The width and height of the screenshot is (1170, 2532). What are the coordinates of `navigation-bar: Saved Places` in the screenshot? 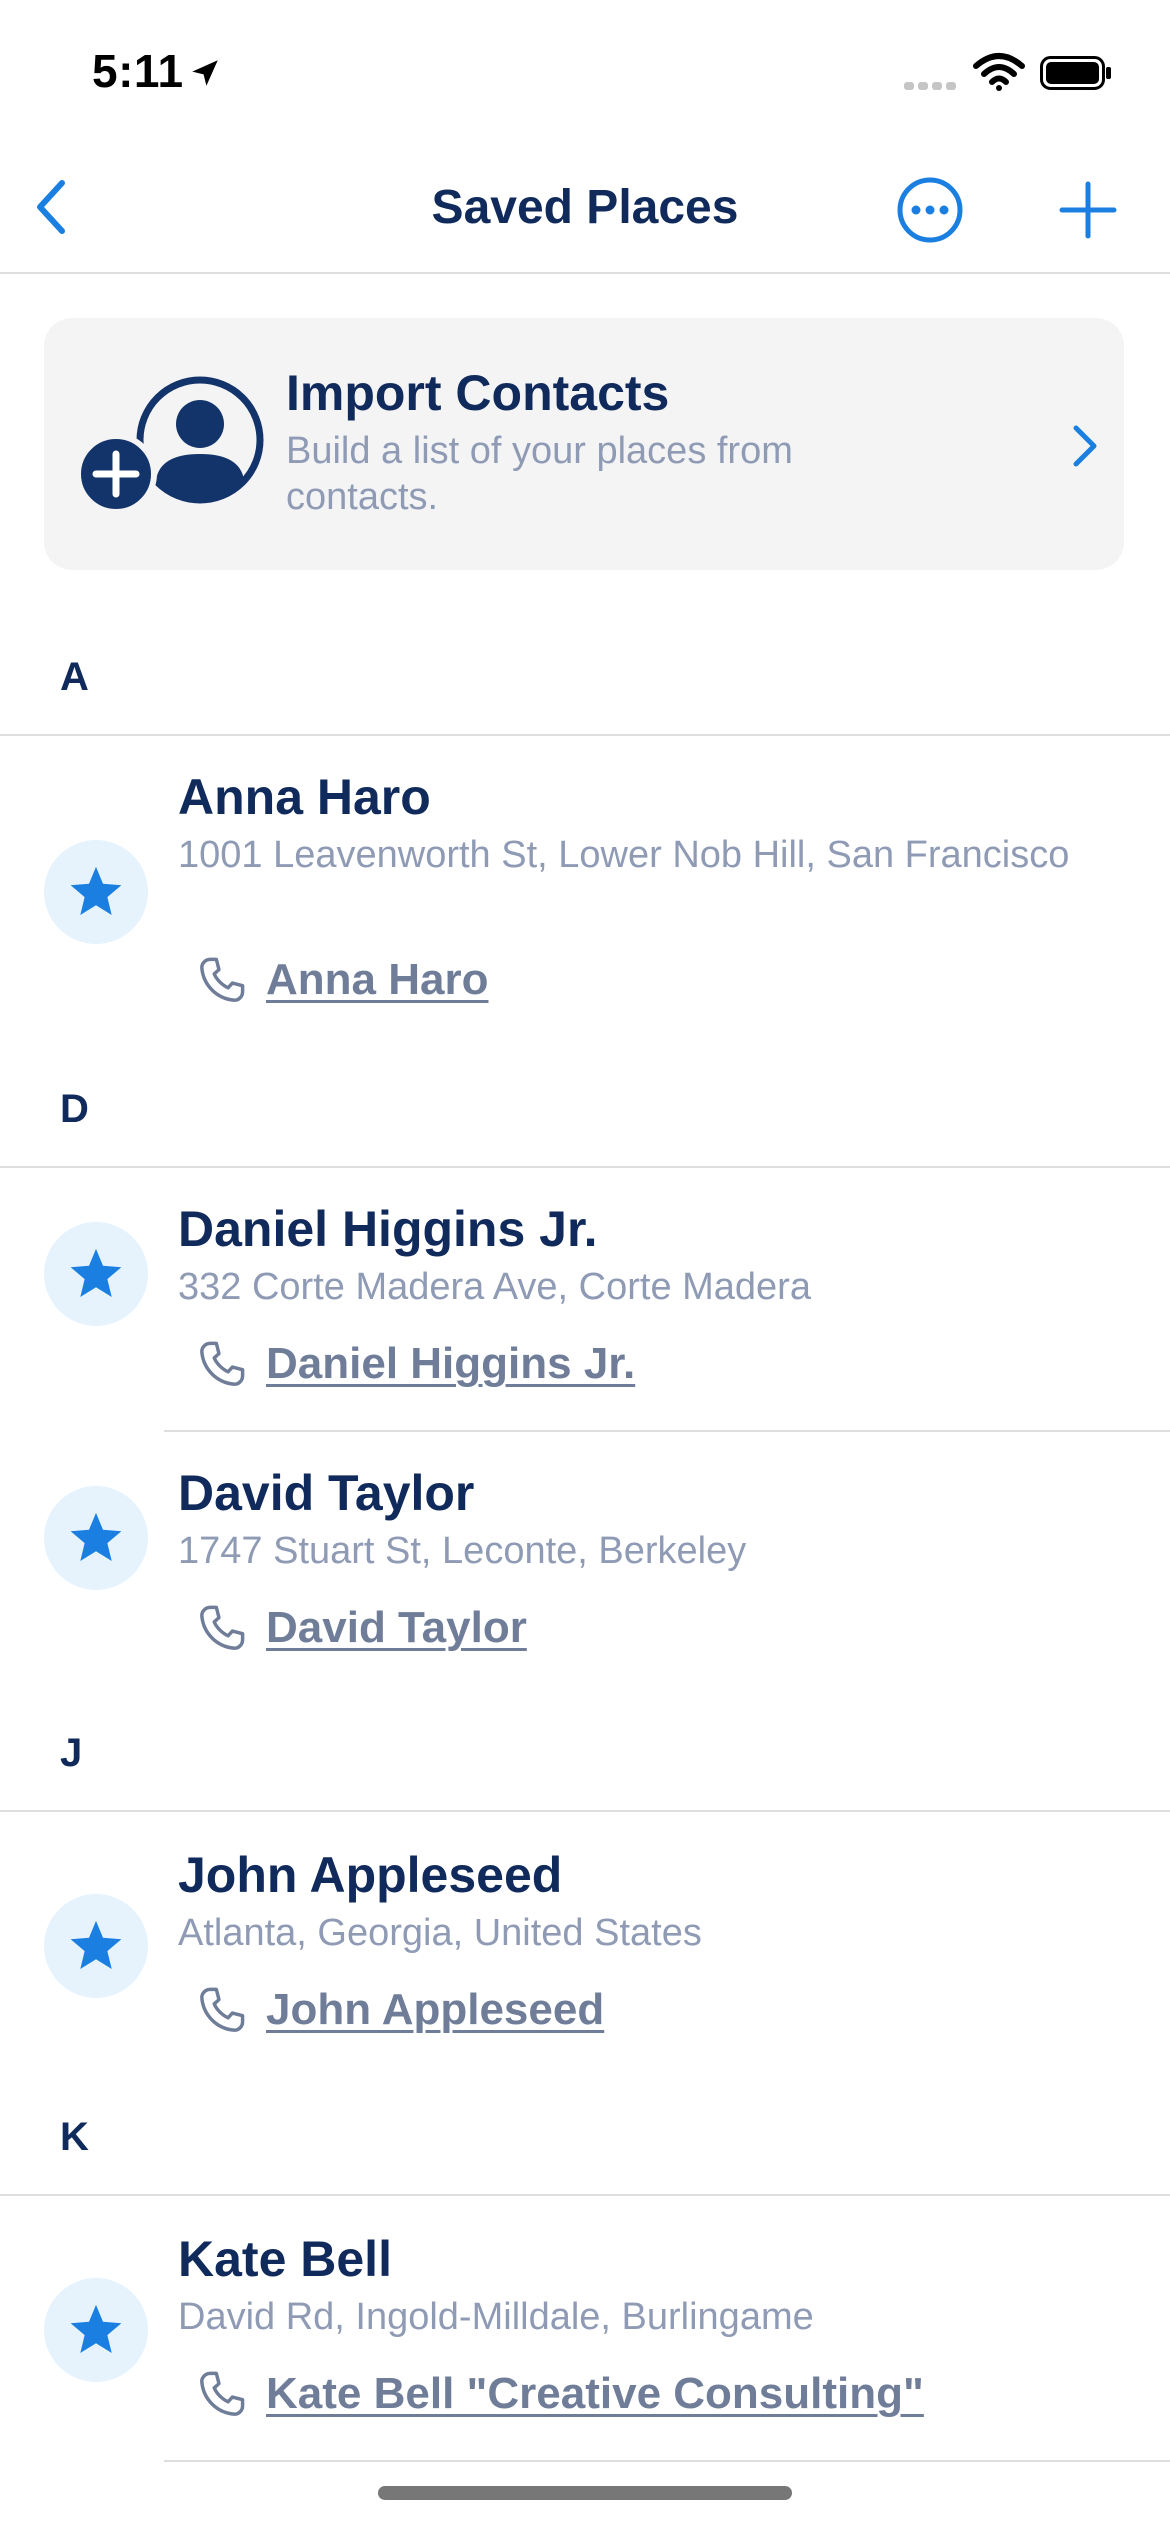 It's located at (585, 212).